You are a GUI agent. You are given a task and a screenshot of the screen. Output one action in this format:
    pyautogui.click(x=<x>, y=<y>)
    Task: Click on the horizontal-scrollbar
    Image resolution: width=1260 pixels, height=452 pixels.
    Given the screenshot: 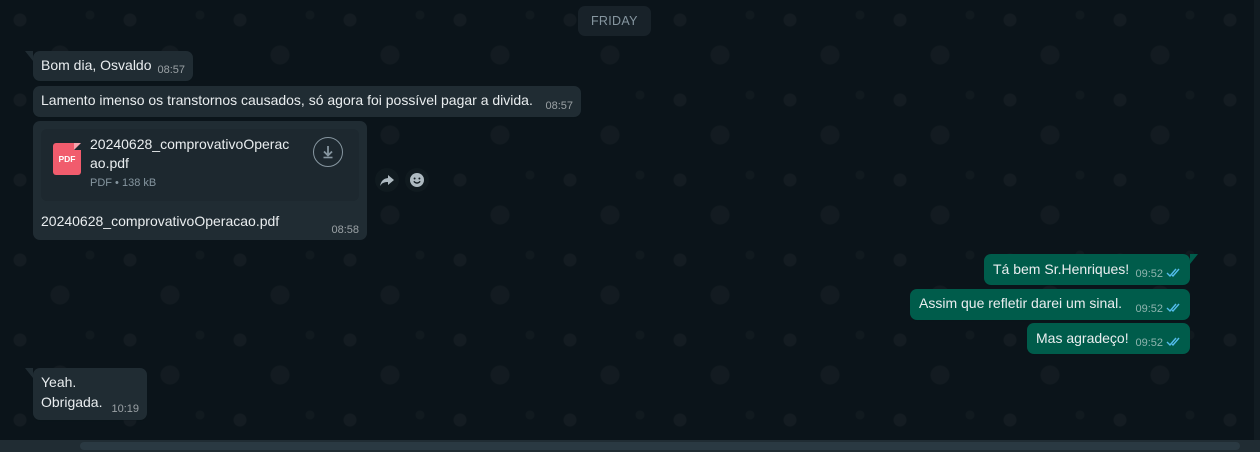 What is the action you would take?
    pyautogui.click(x=630, y=446)
    